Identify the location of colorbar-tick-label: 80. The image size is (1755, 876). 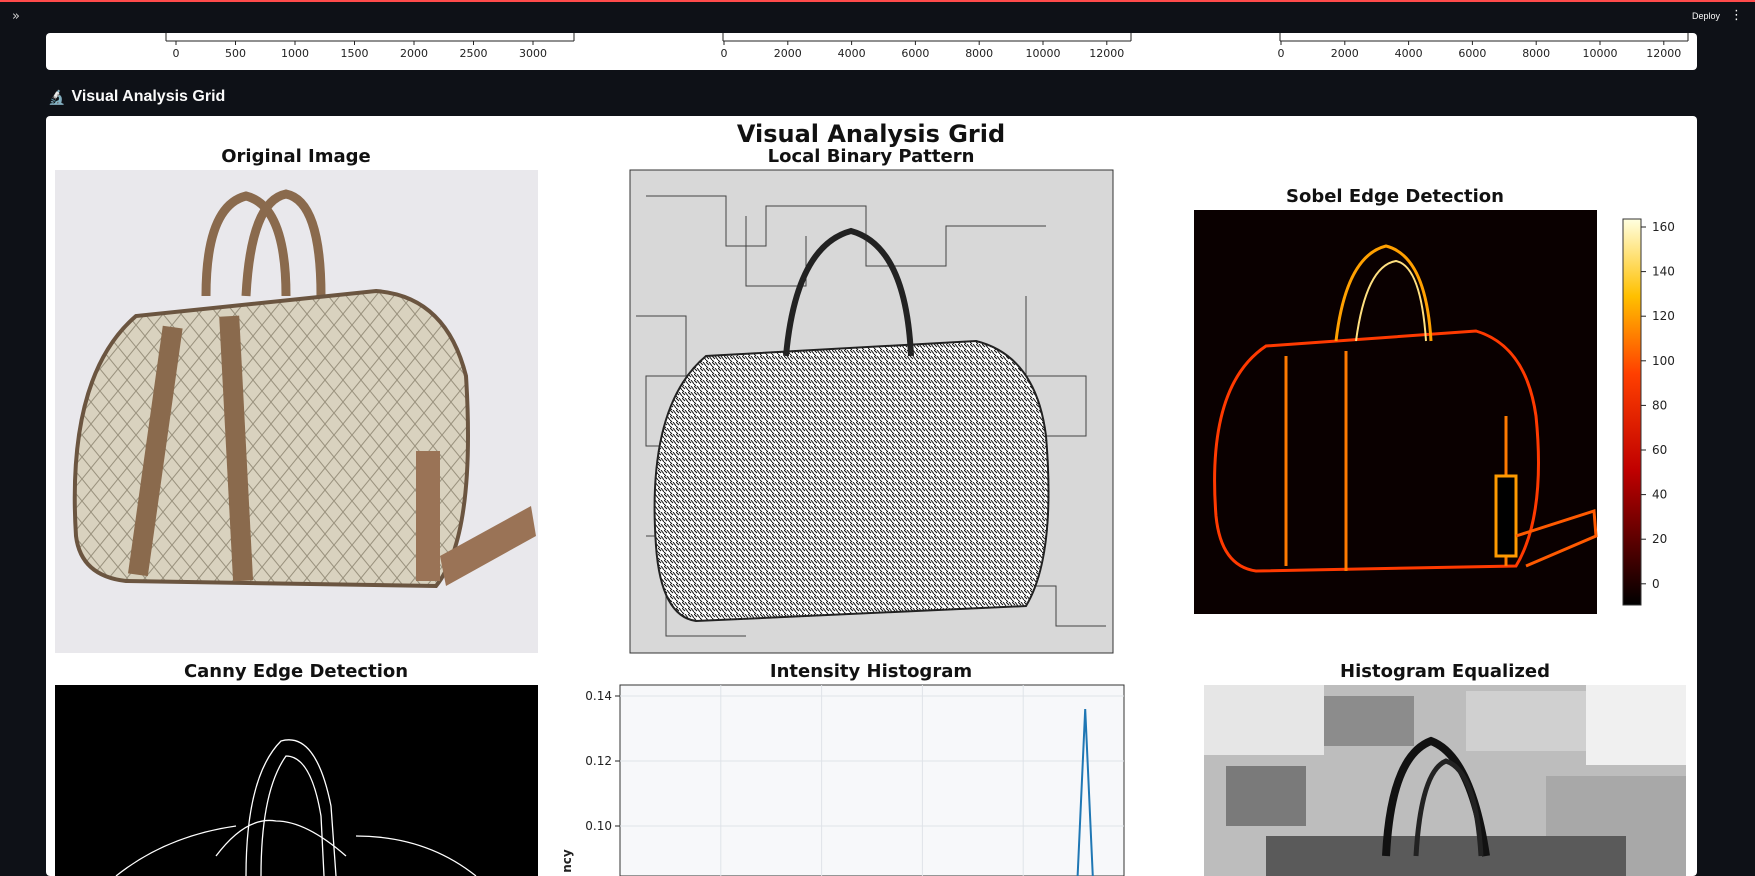
(1659, 405).